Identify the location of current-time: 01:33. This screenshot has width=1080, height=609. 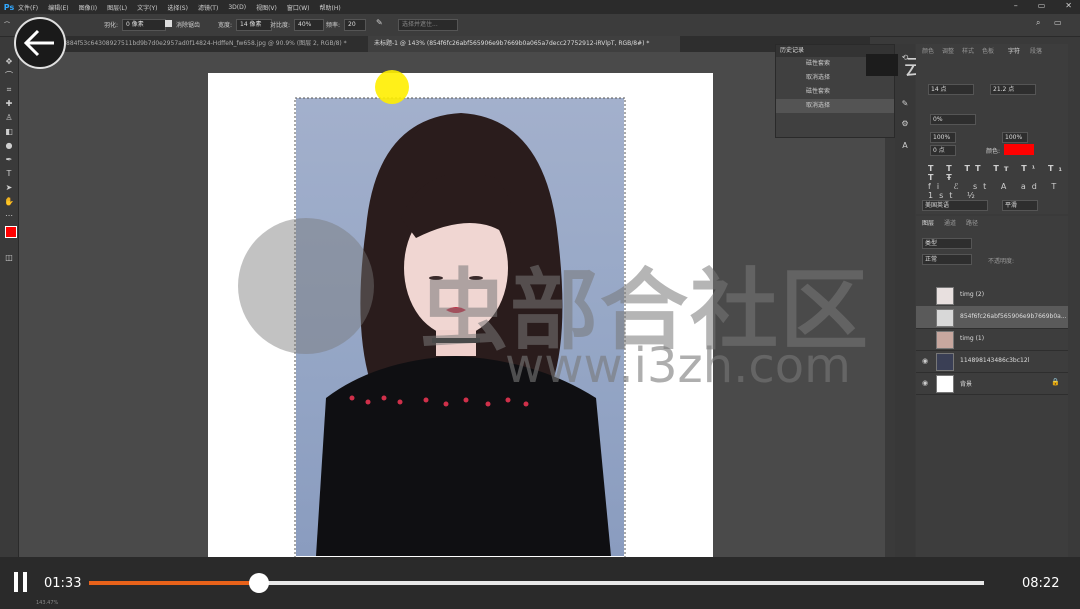
(63, 583).